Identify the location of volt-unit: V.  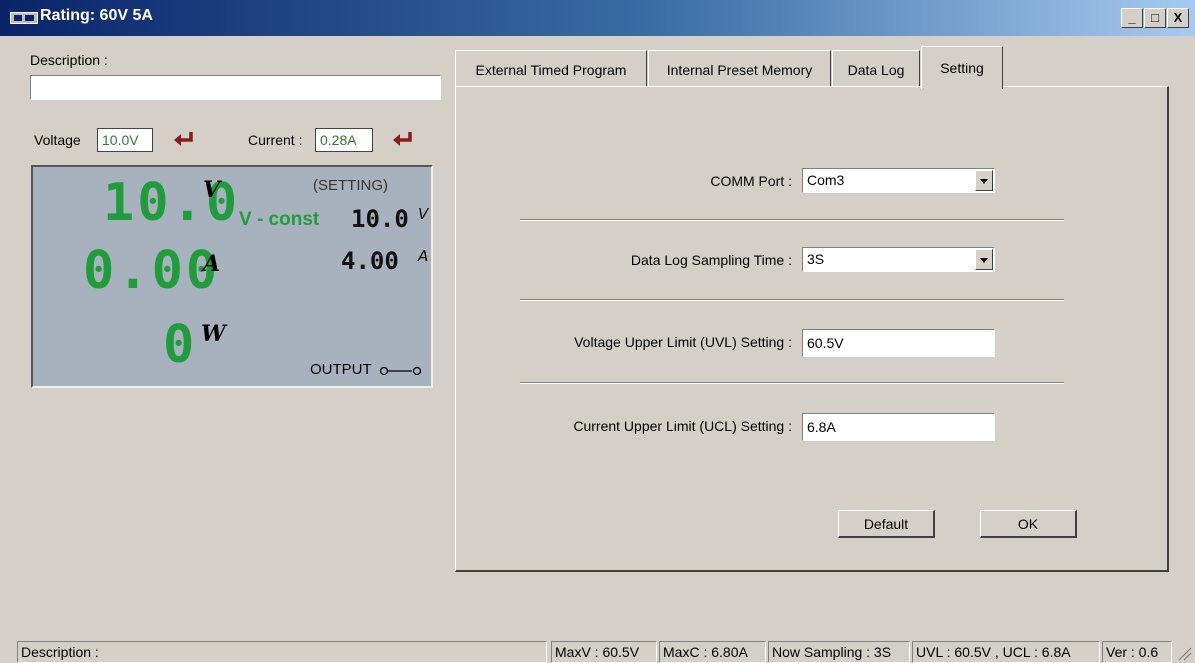
(212, 190).